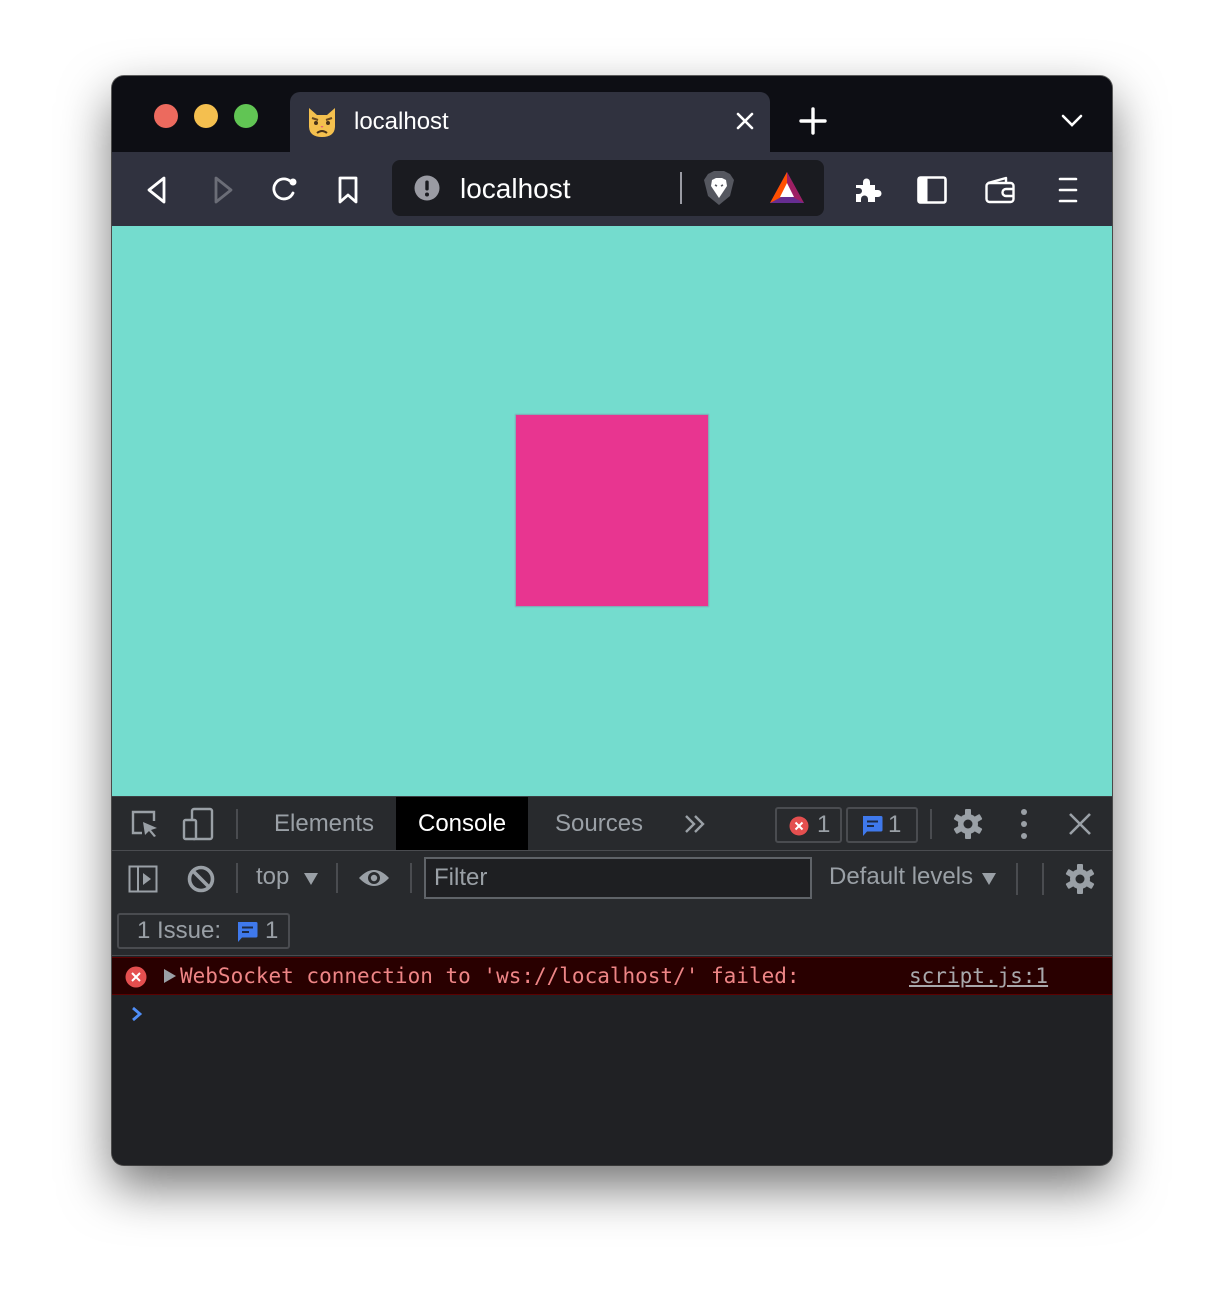  I want to click on url-text: localhost, so click(515, 189).